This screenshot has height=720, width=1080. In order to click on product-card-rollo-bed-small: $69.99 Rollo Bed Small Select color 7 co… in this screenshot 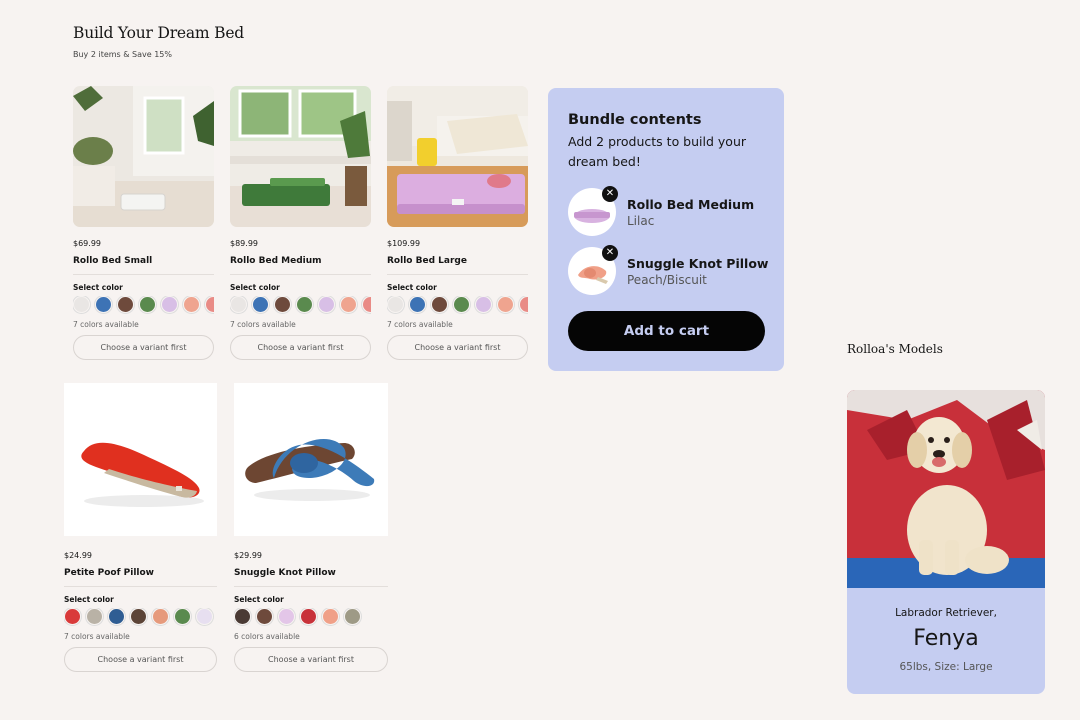, I will do `click(143, 223)`.